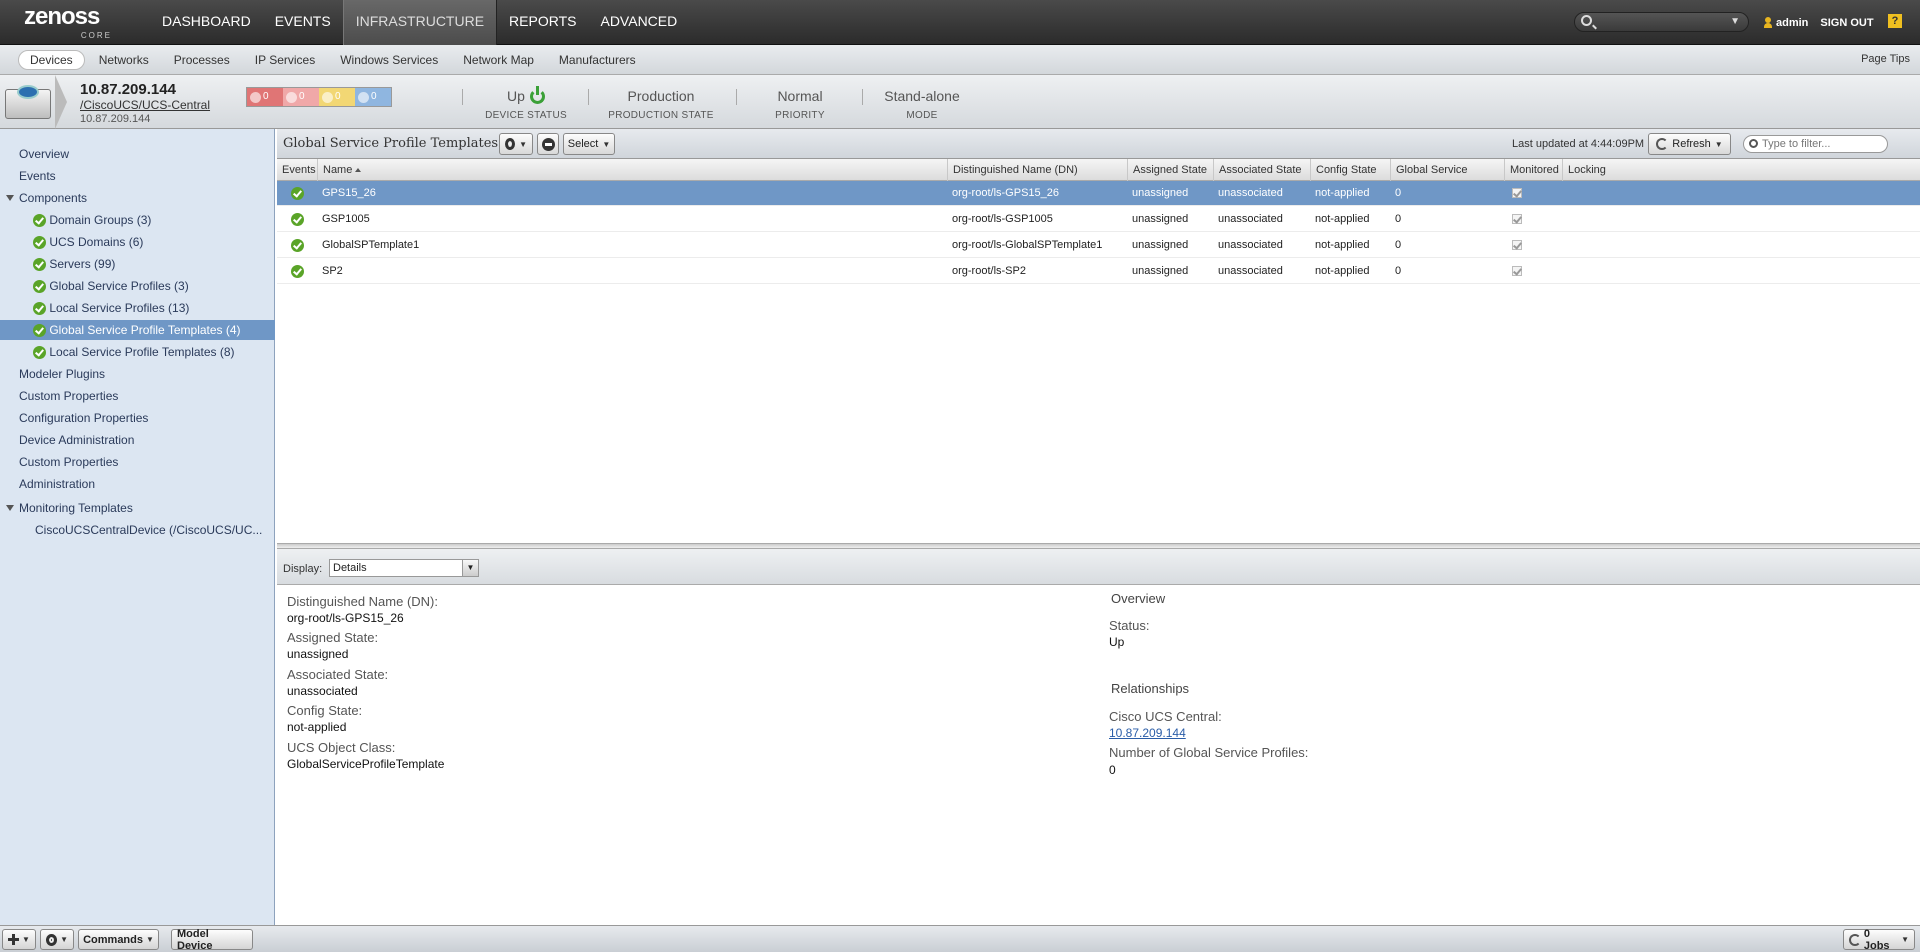 The height and width of the screenshot is (952, 1920). Describe the element at coordinates (404, 568) in the screenshot. I see `display-select: Details ▼` at that location.